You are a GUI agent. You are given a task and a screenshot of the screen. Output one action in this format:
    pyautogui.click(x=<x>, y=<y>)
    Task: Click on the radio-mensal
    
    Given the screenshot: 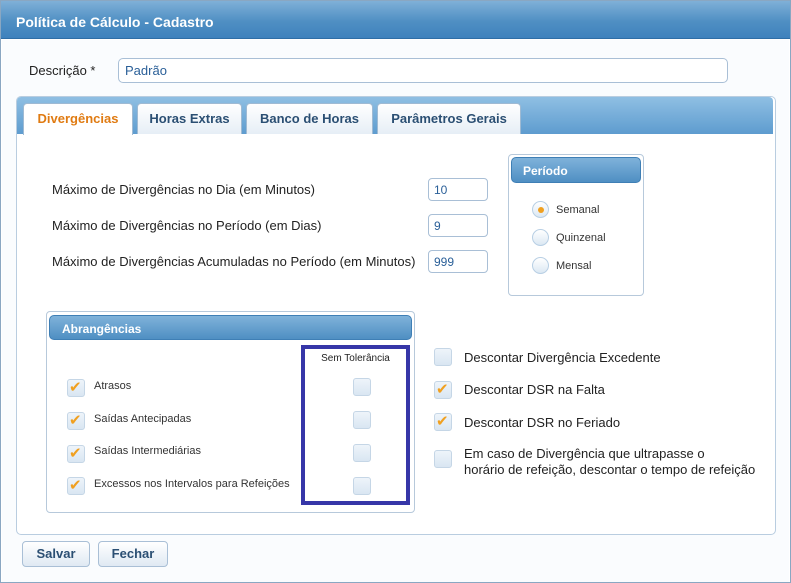 What is the action you would take?
    pyautogui.click(x=540, y=265)
    